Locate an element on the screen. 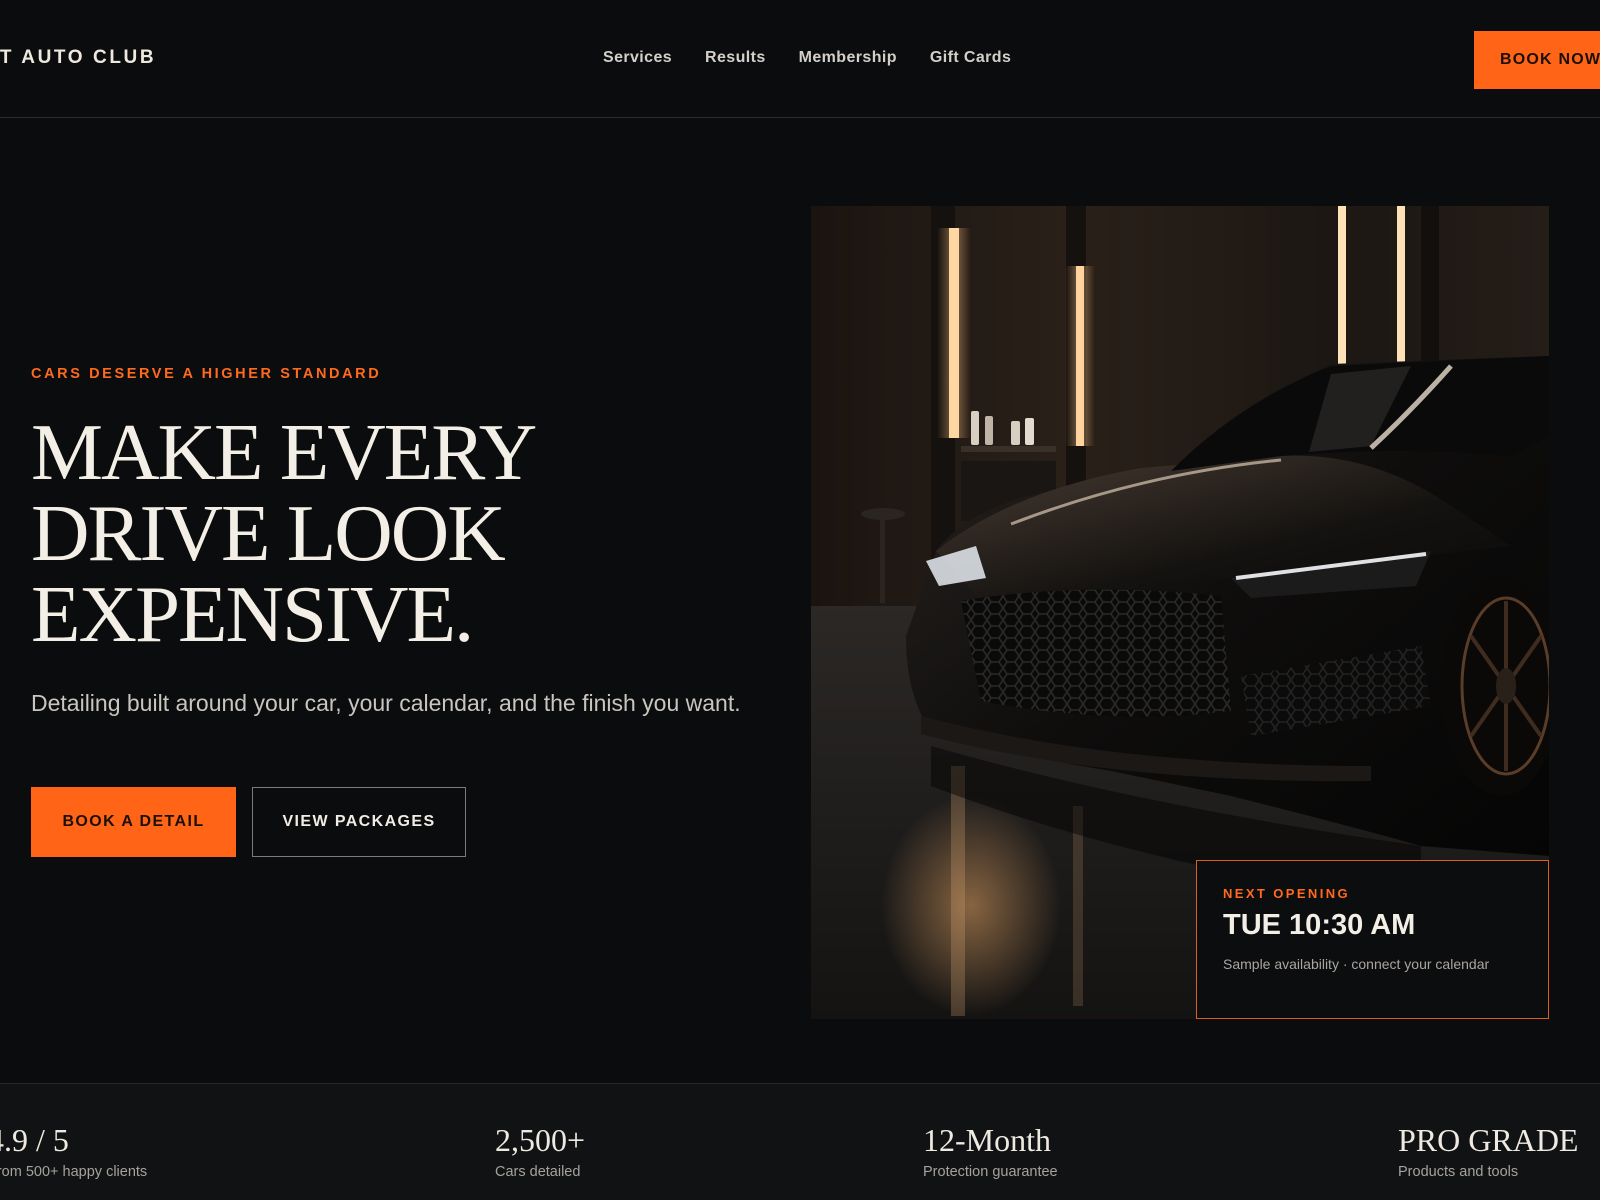 The height and width of the screenshot is (1200, 1600). stat-pro-grade-label: Products and tools is located at coordinates (1458, 1172).